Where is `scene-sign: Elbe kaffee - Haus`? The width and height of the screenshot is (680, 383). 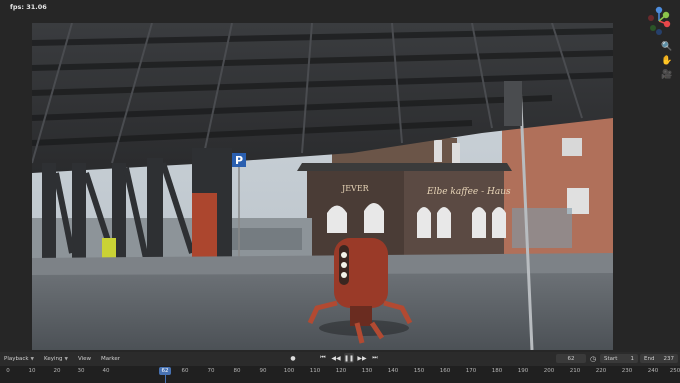 scene-sign: Elbe kaffee - Haus is located at coordinates (468, 192).